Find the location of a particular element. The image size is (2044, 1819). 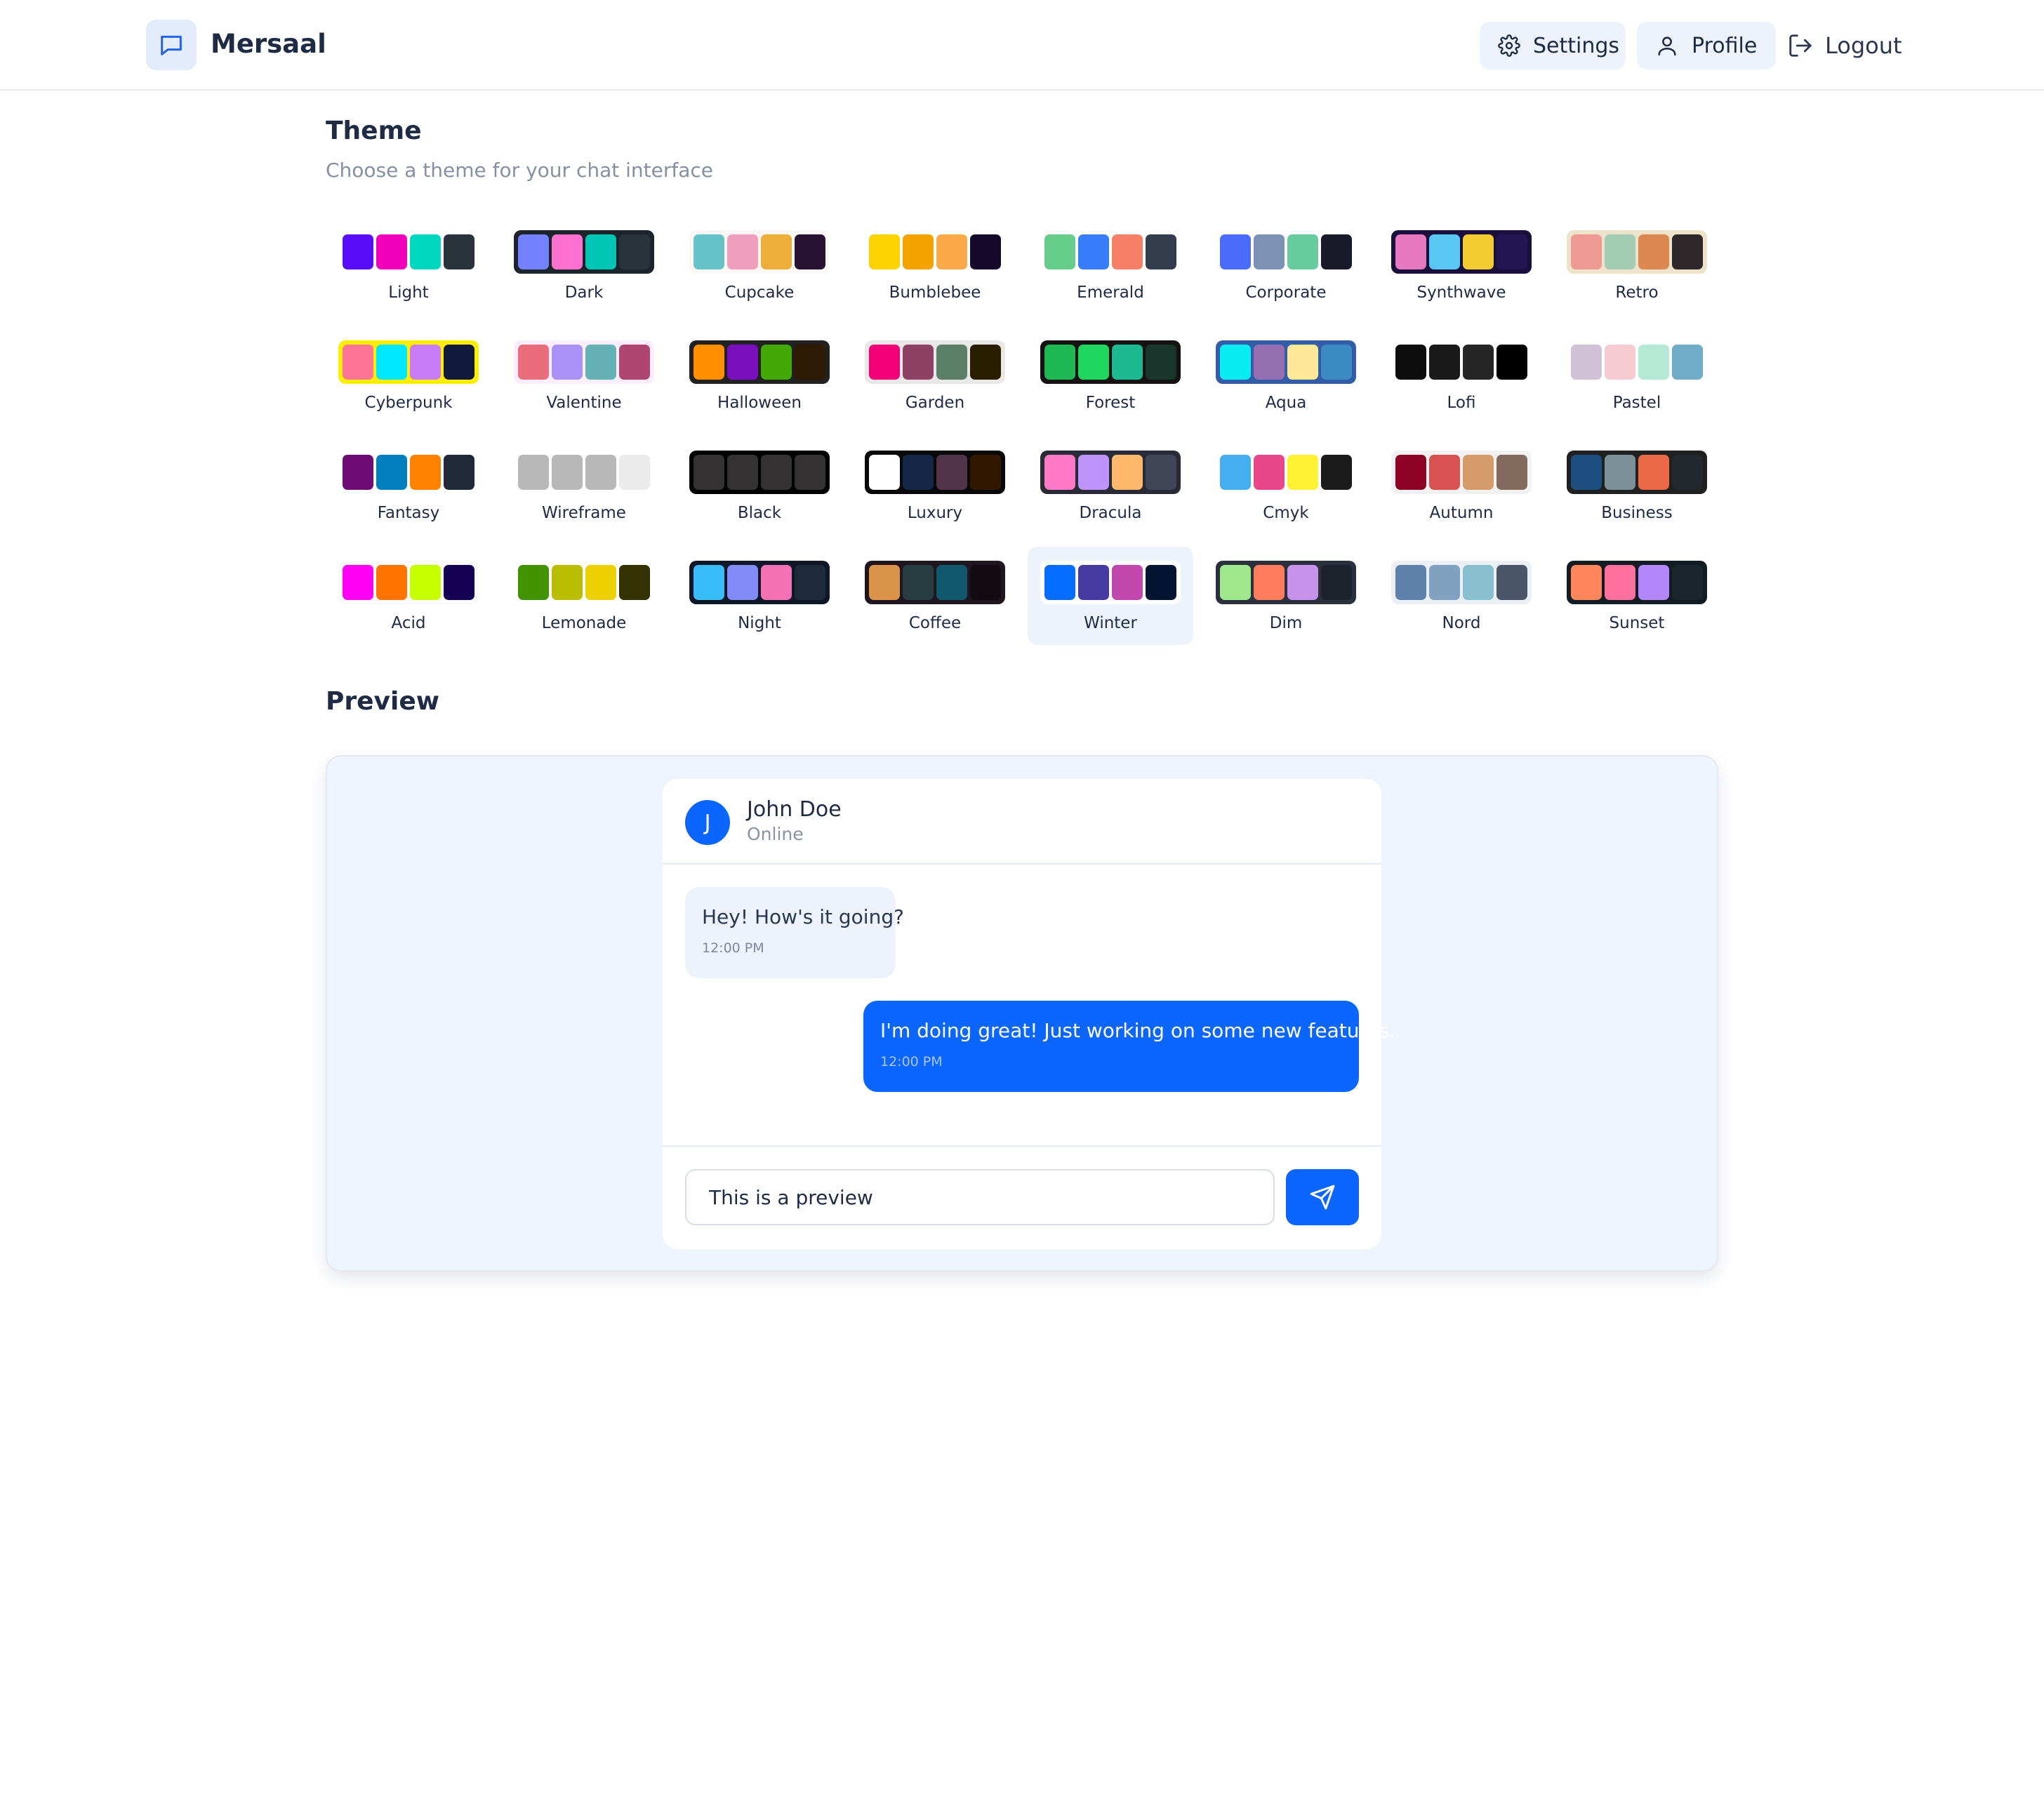

theme-option-cmyk: Cmyk is located at coordinates (1286, 486).